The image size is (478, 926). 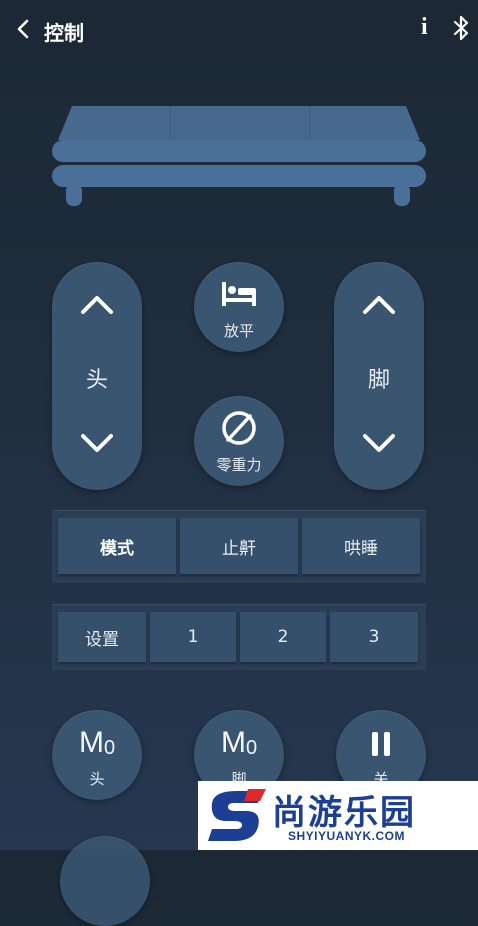 I want to click on mode-tabs-panel: 模式 止鼾 哄睡, so click(x=239, y=546).